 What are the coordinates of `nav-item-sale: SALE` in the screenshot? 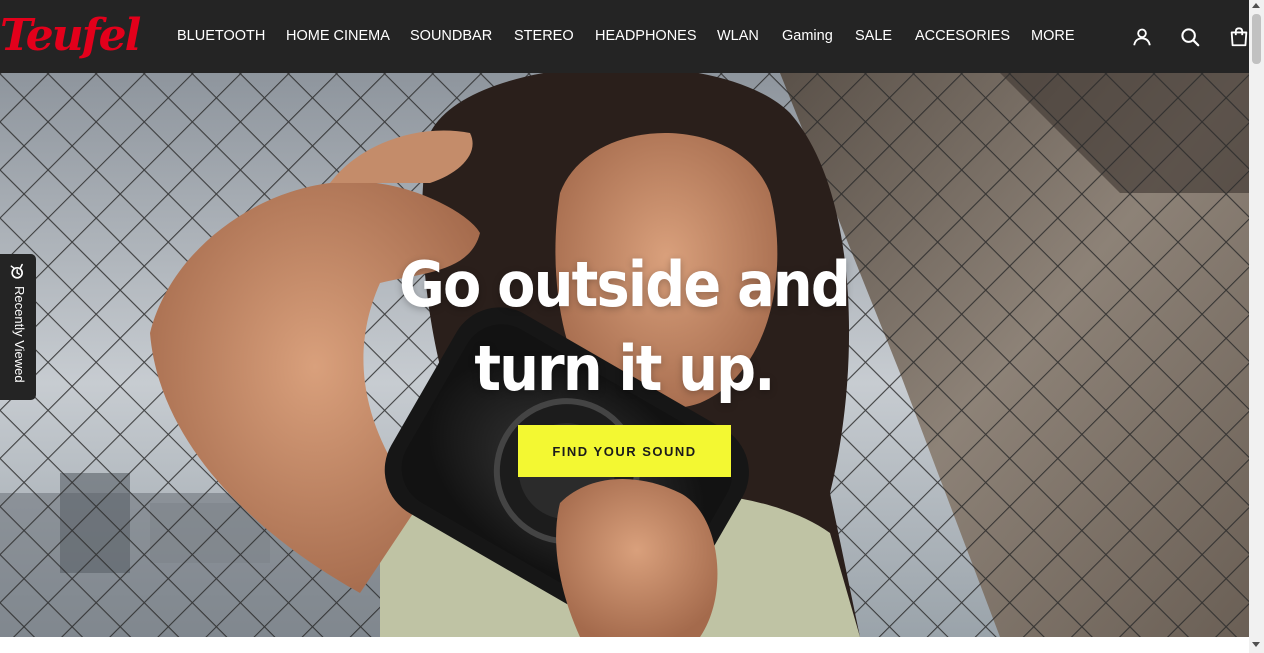 It's located at (873, 36).